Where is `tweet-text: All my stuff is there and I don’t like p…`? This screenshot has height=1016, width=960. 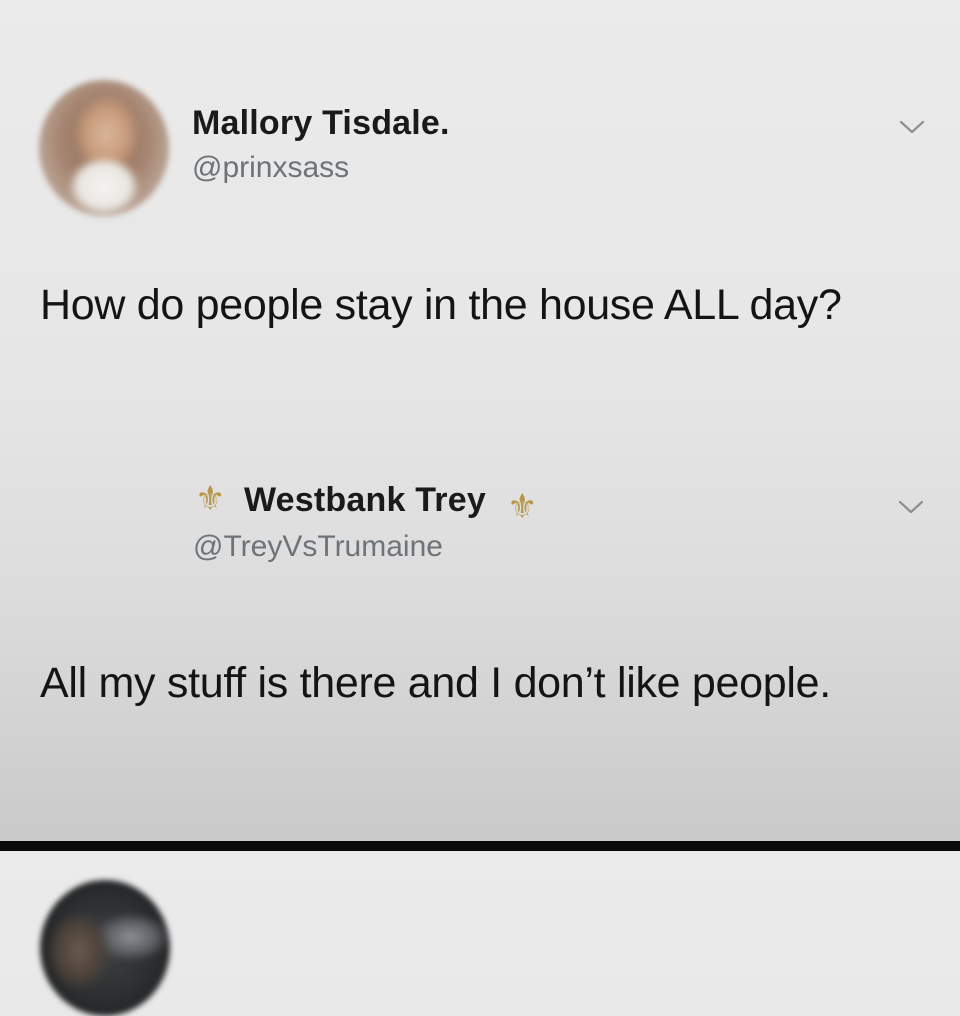
tweet-text: All my stuff is there and I don’t like p… is located at coordinates (435, 683).